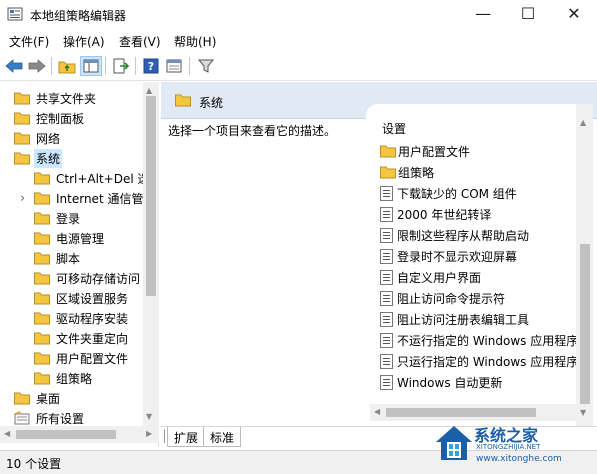 This screenshot has width=597, height=474. I want to click on settings-folder-item: 组策略, so click(407, 172).